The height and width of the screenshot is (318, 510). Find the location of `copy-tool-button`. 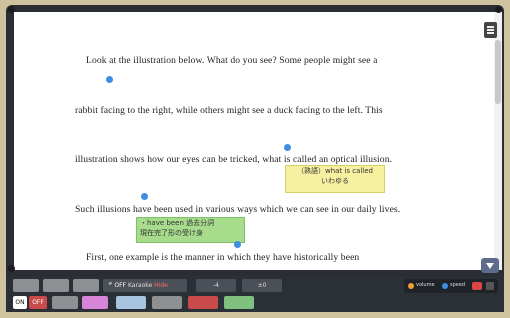

copy-tool-button is located at coordinates (167, 302).